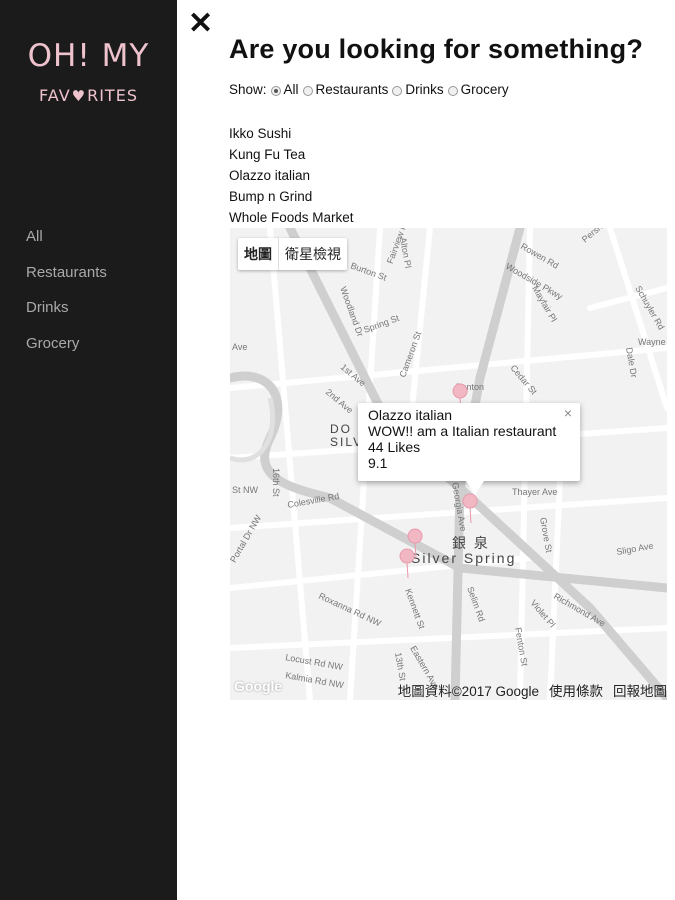 Image resolution: width=675 pixels, height=900 pixels. What do you see at coordinates (635, 549) in the screenshot?
I see `map-street-label: Sligo Ave` at bounding box center [635, 549].